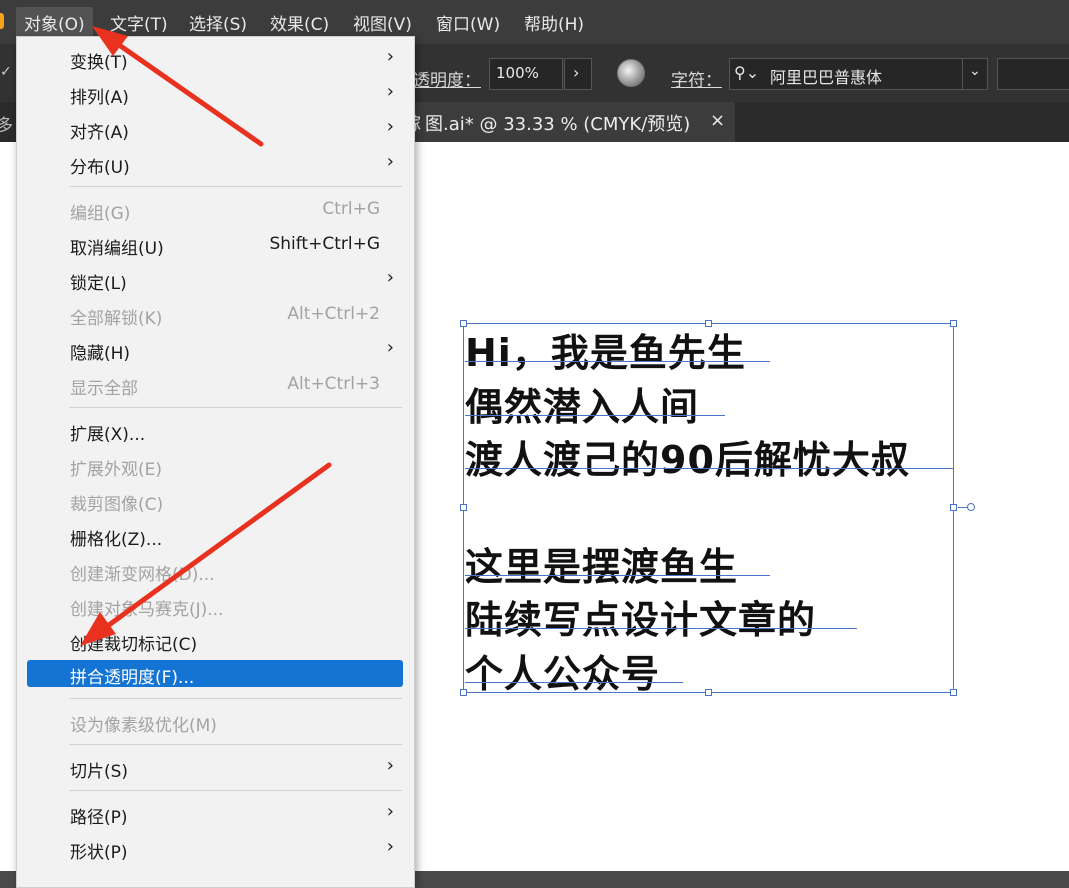 The height and width of the screenshot is (888, 1069). Describe the element at coordinates (299, 22) in the screenshot. I see `menu-effect: 效果(C)` at that location.